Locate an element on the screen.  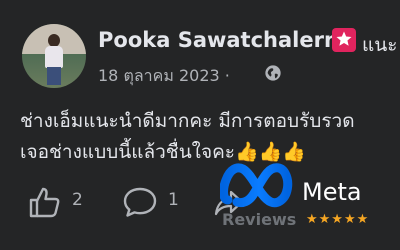
author-name: Pooka Sawatchalerm is located at coordinates (222, 40).